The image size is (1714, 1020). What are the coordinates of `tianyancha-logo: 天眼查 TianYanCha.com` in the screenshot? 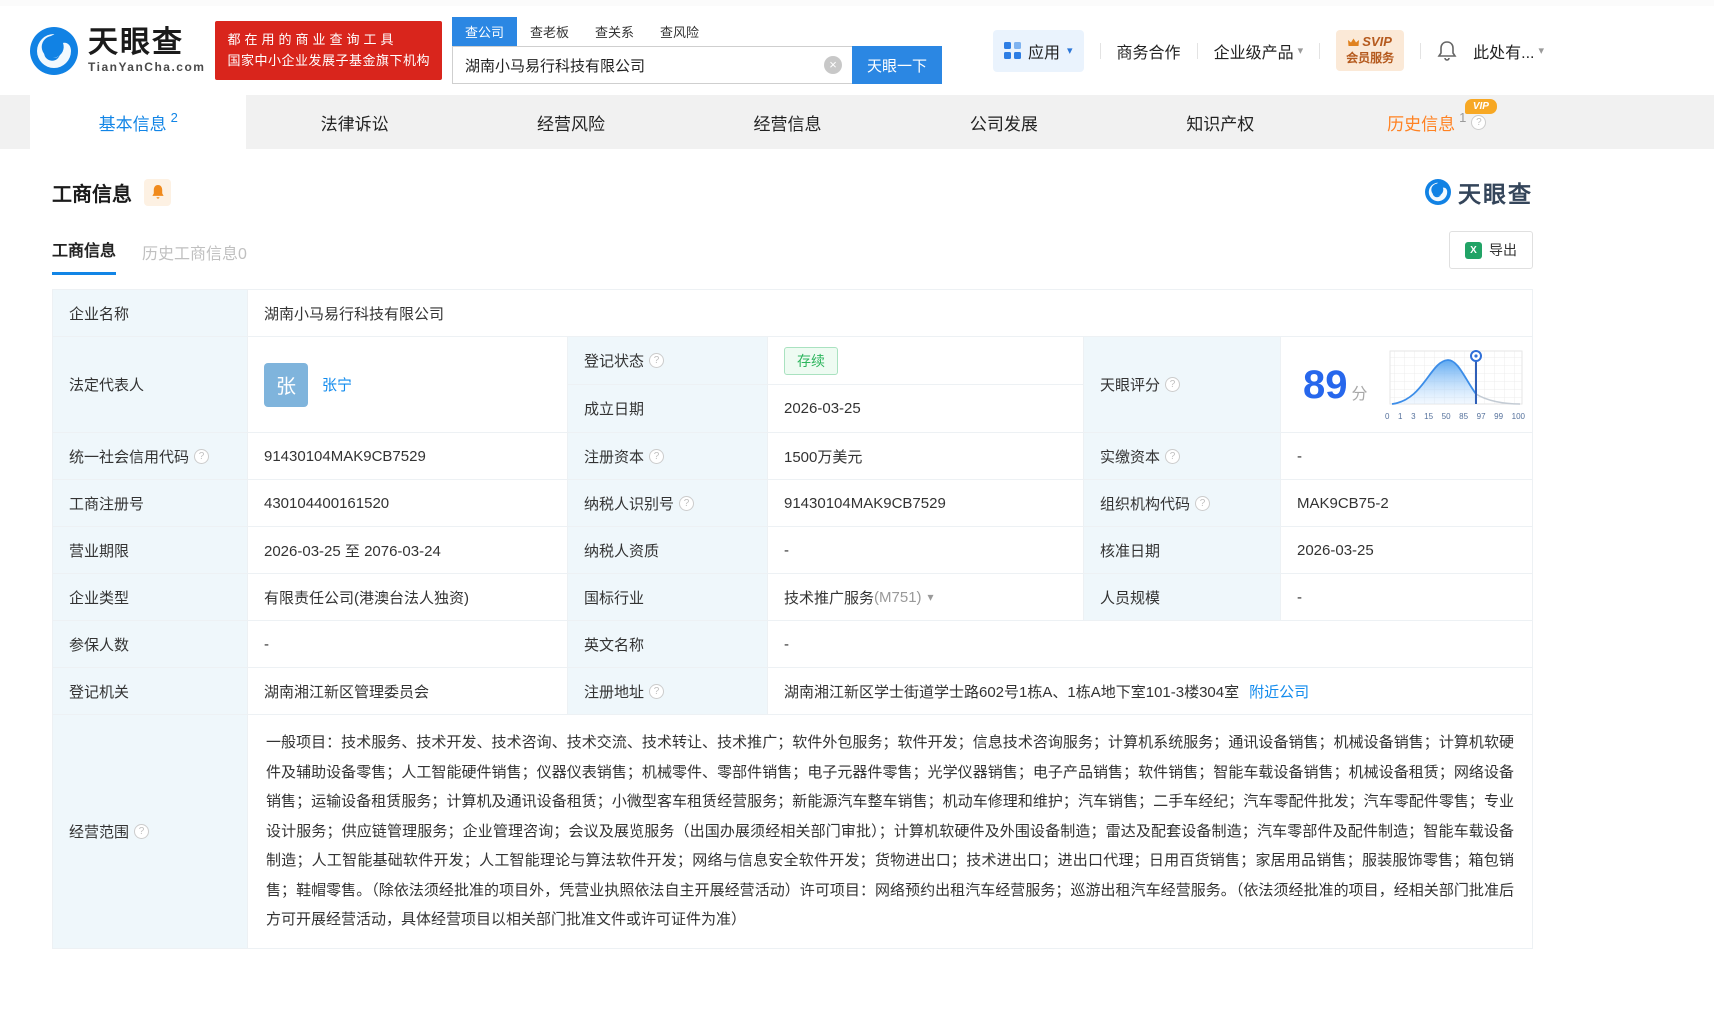 It's located at (118, 50).